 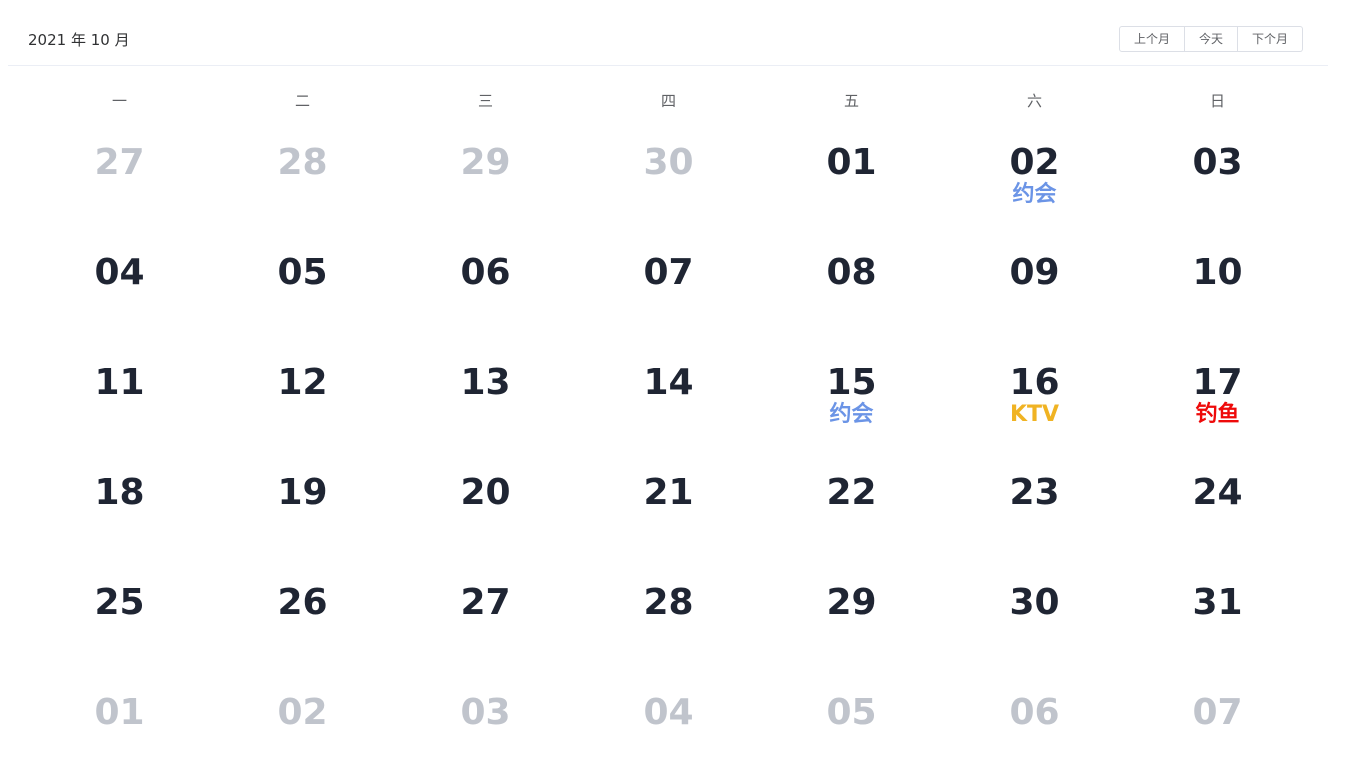 What do you see at coordinates (485, 382) in the screenshot?
I see `day-number: 13` at bounding box center [485, 382].